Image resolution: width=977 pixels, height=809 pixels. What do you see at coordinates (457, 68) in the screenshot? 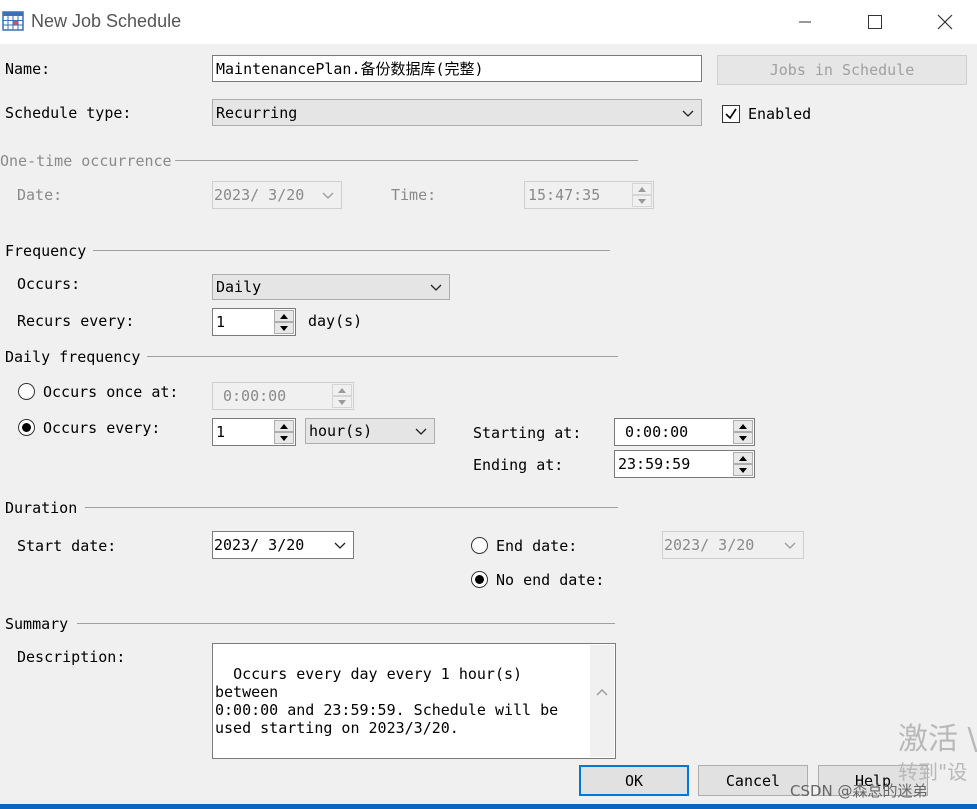
I see `name-input: MaintenancePlan.备份数据库(完整)` at bounding box center [457, 68].